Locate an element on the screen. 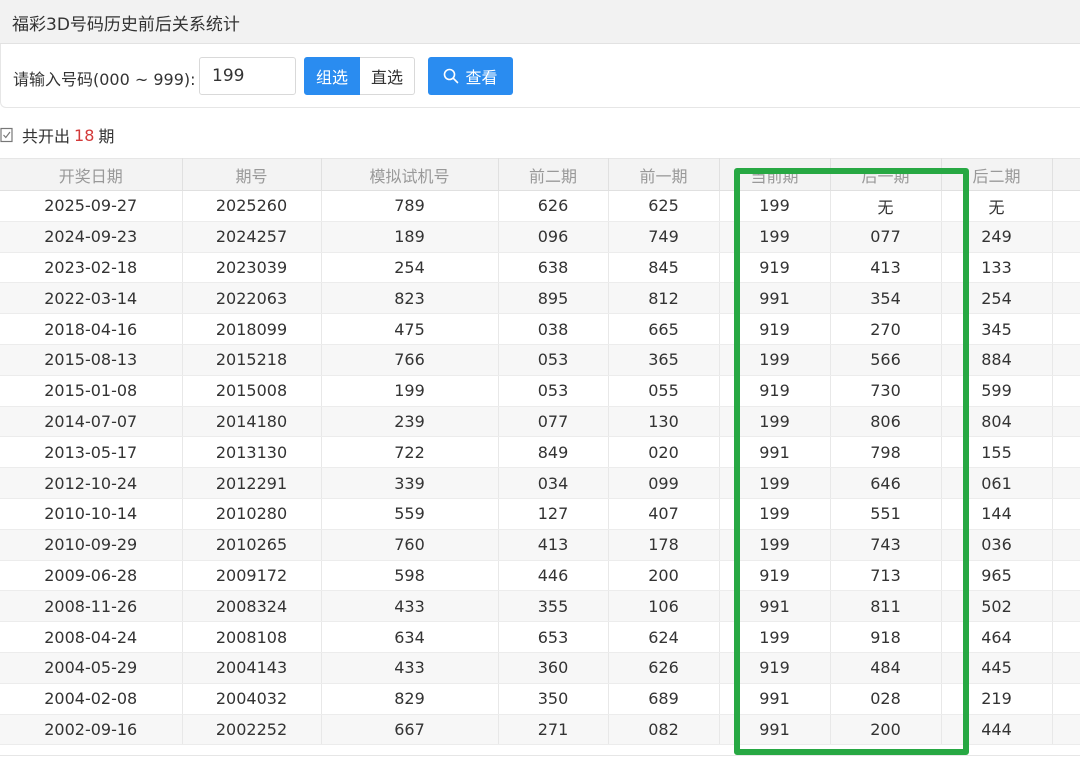  next1-cell: 730 is located at coordinates (886, 391).